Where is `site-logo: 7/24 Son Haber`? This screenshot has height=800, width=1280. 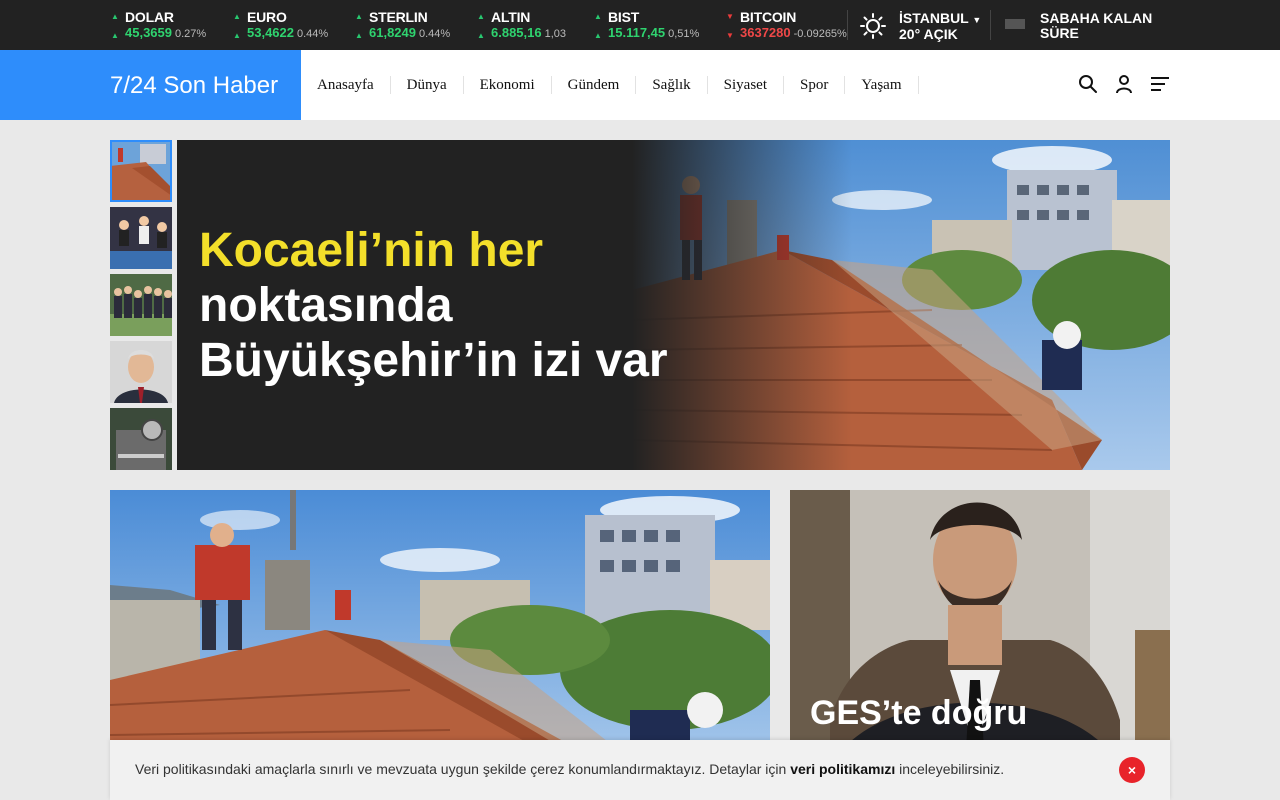
site-logo: 7/24 Son Haber is located at coordinates (150, 85).